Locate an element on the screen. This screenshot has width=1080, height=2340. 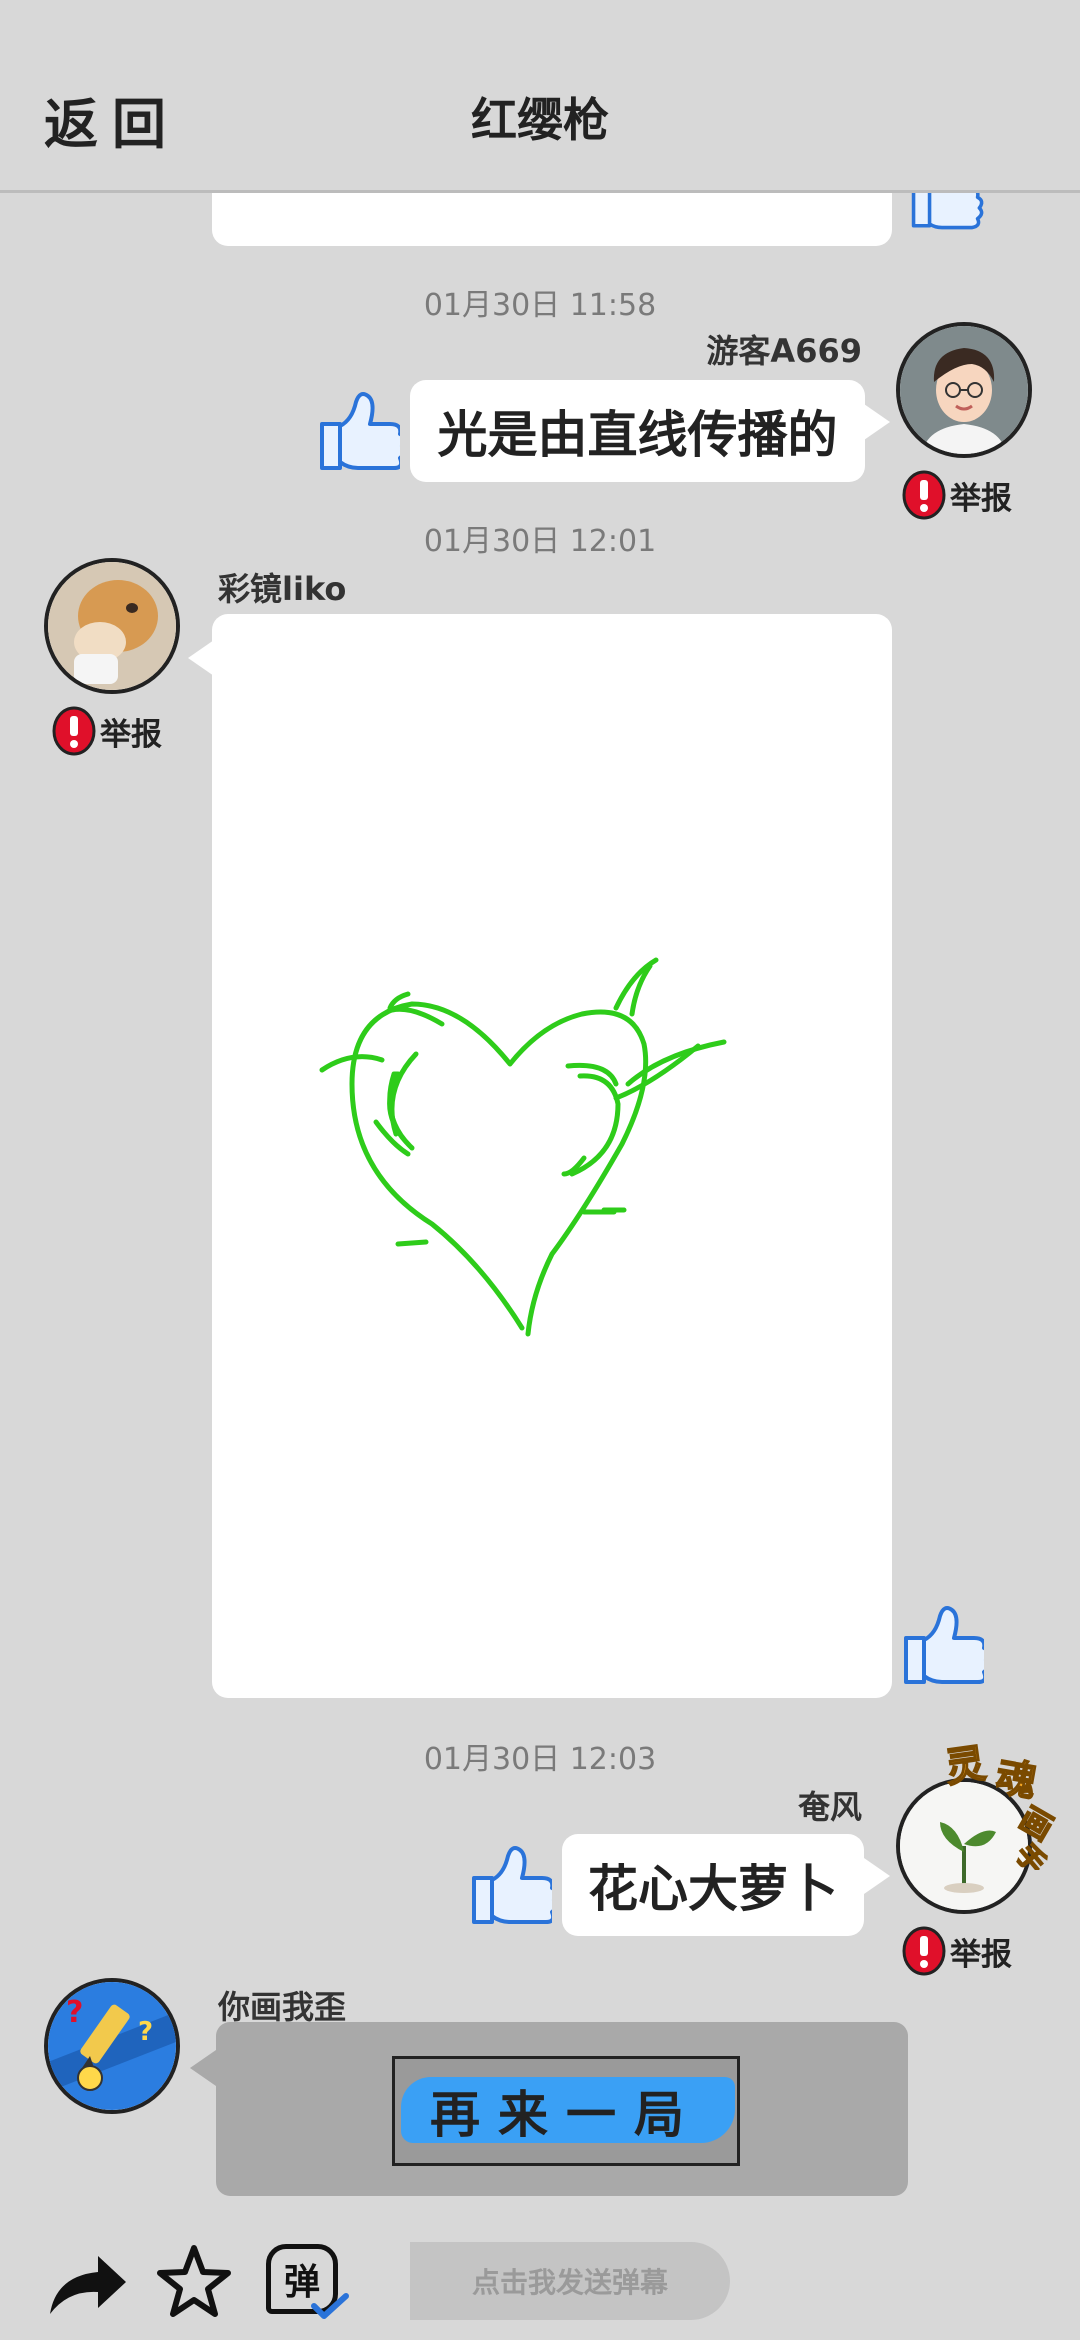
play-again-button: 再来一局 is located at coordinates (566, 2111).